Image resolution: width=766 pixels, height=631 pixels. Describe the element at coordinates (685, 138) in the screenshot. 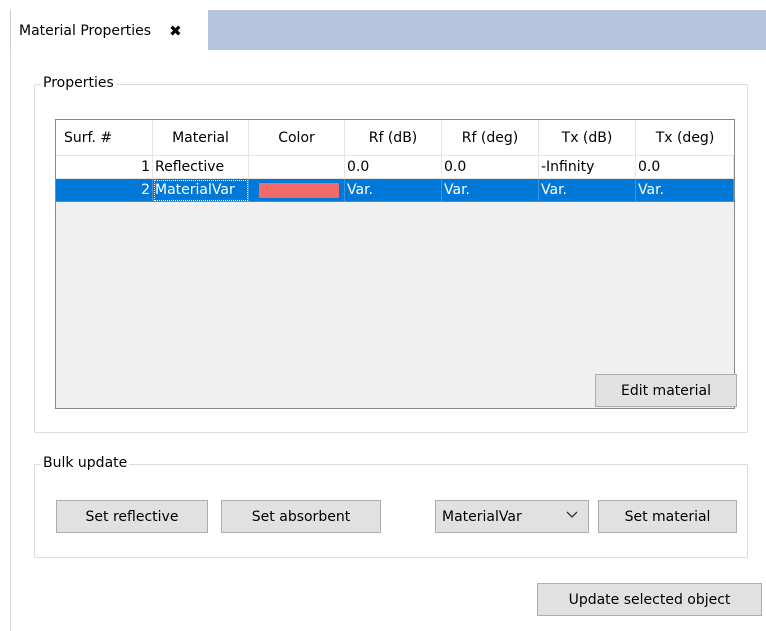

I see `column-header-tx-deg: Tx (deg)` at that location.